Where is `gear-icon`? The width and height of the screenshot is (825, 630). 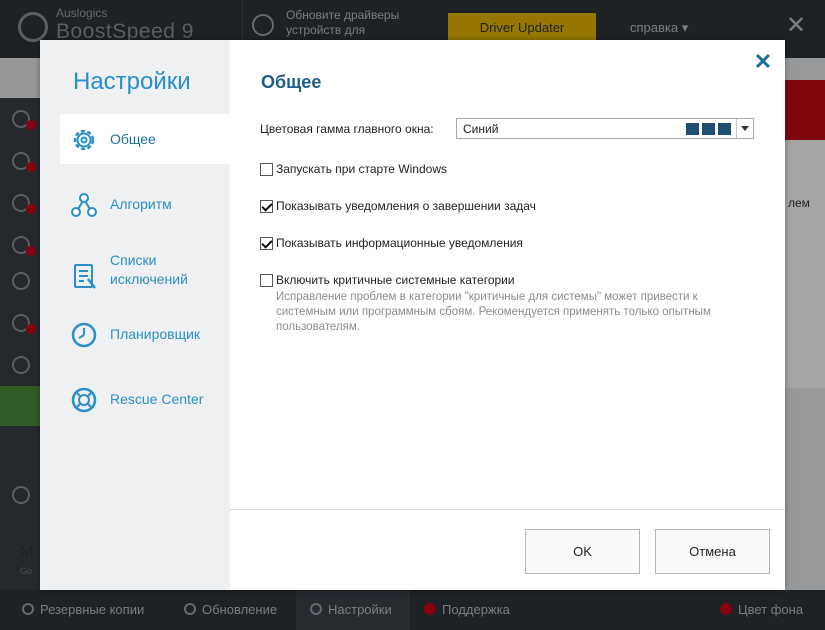
gear-icon is located at coordinates (84, 140).